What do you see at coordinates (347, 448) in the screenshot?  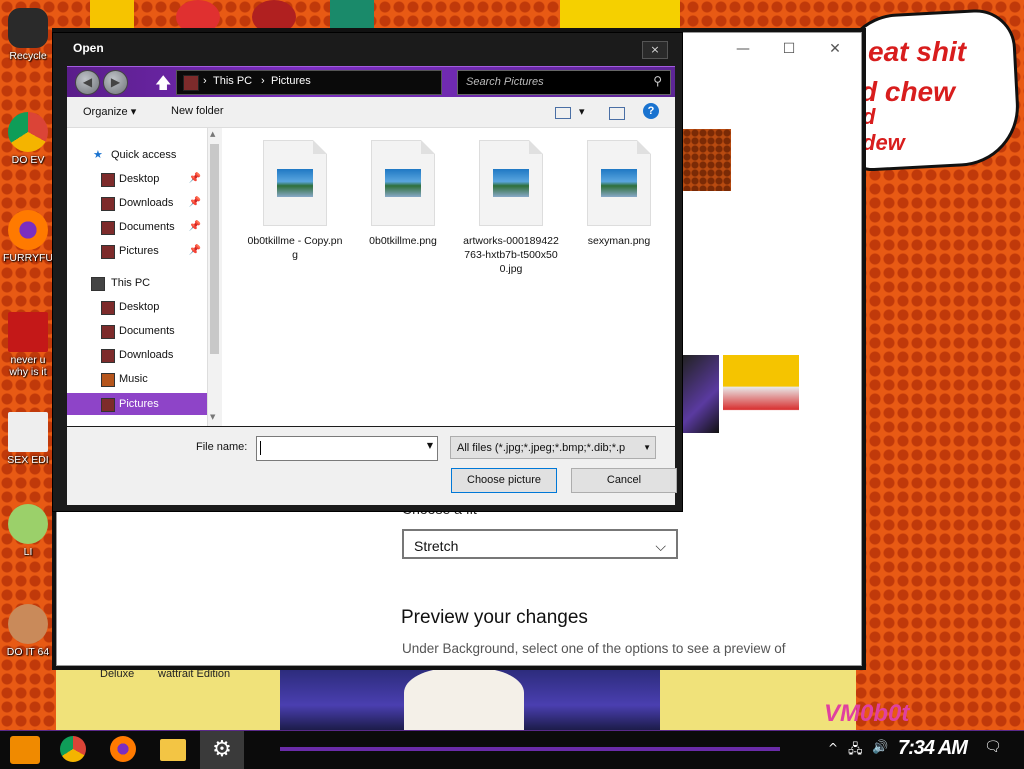 I see `file-name-input: ▼` at bounding box center [347, 448].